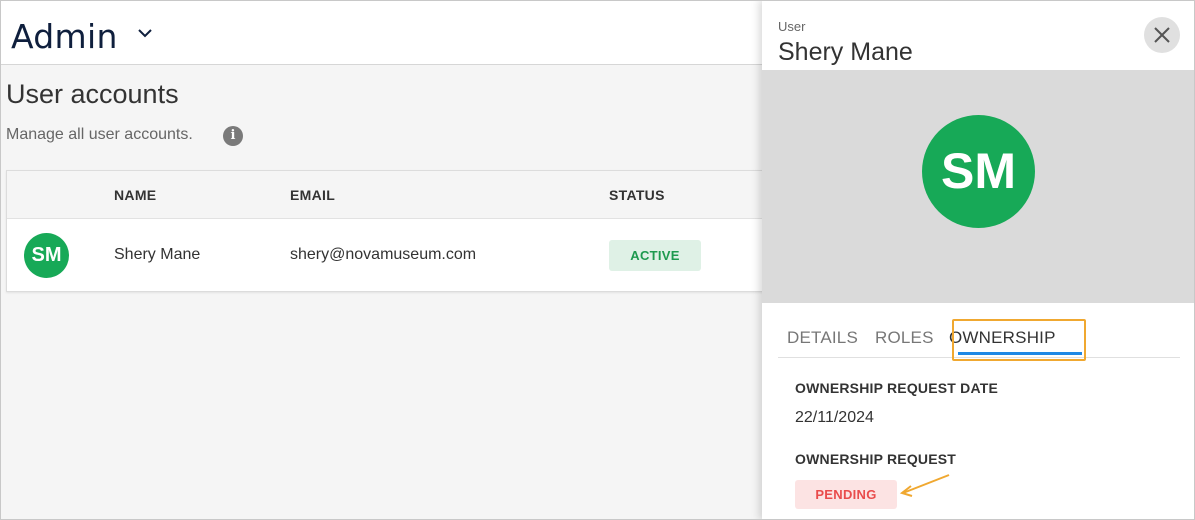  Describe the element at coordinates (846, 494) in the screenshot. I see `pending-badge: PENDING` at that location.